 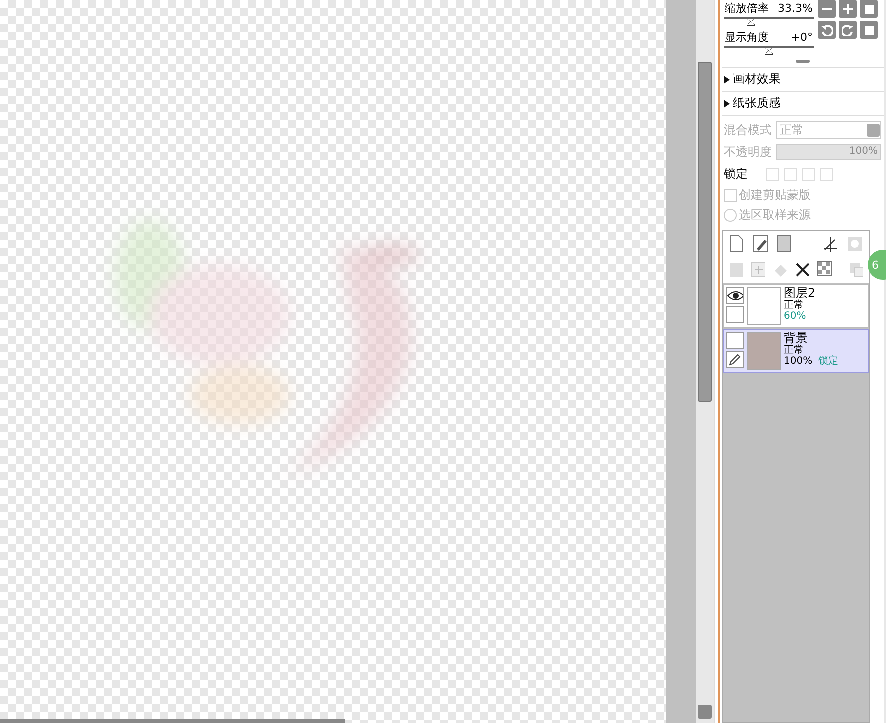 I want to click on transform-icon, so click(x=830, y=244).